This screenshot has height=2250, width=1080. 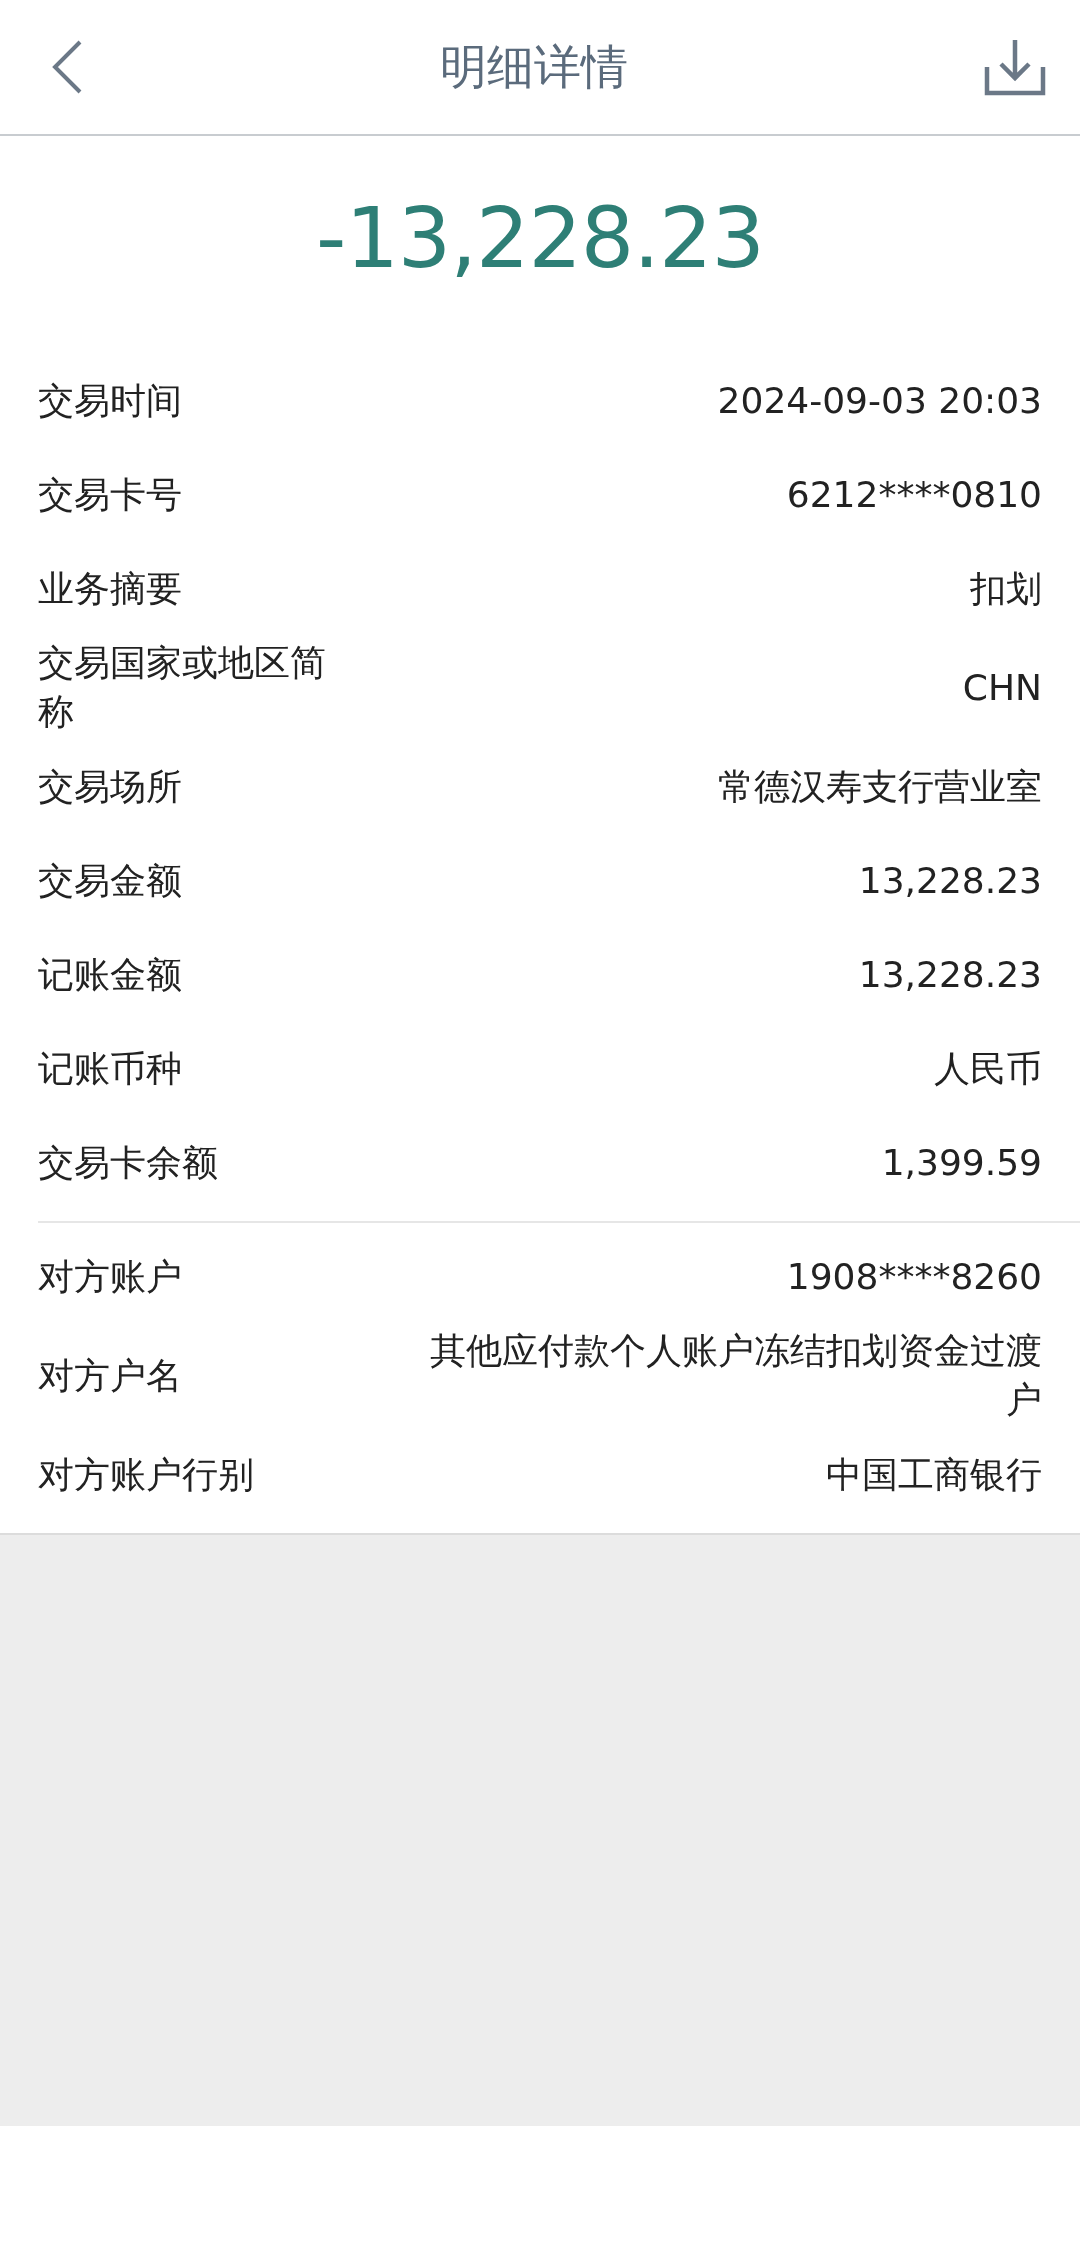 I want to click on field-label: 对方账户行别, so click(x=146, y=1474).